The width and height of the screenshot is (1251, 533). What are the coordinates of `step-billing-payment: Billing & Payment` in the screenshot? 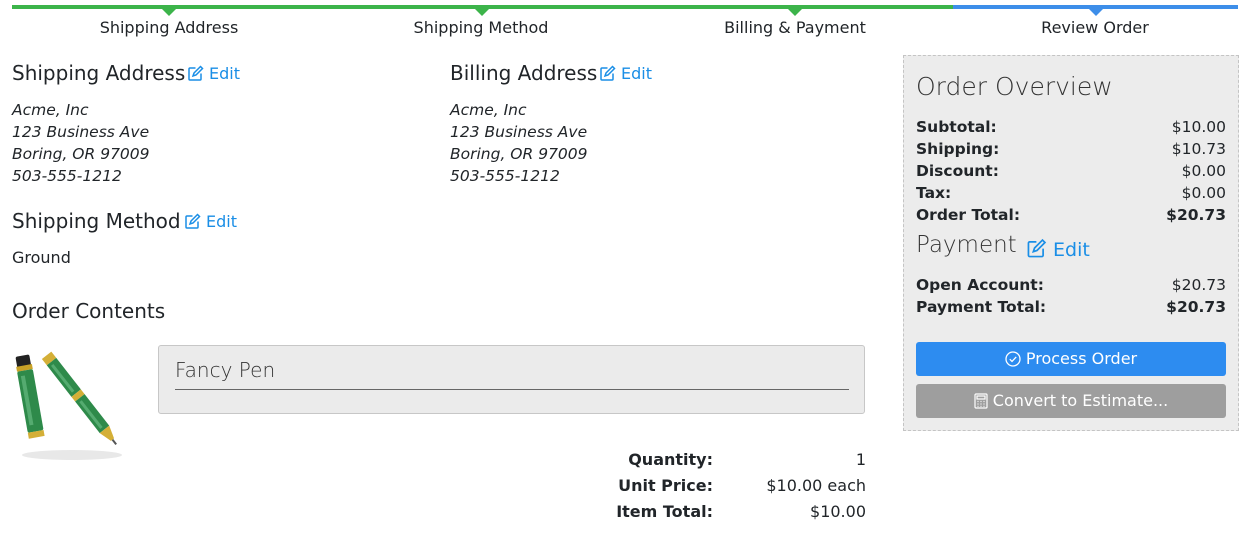 It's located at (795, 27).